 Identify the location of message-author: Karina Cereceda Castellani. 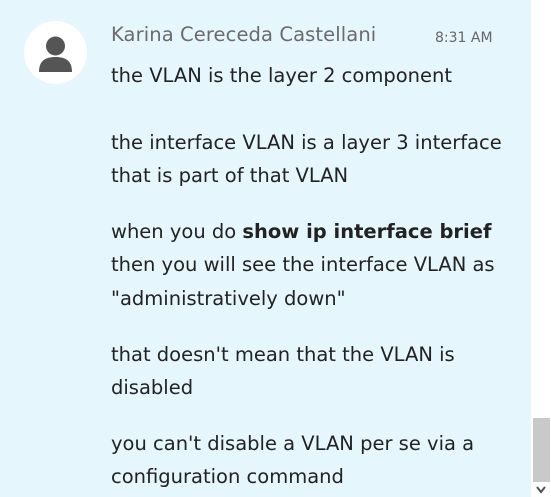
(243, 34).